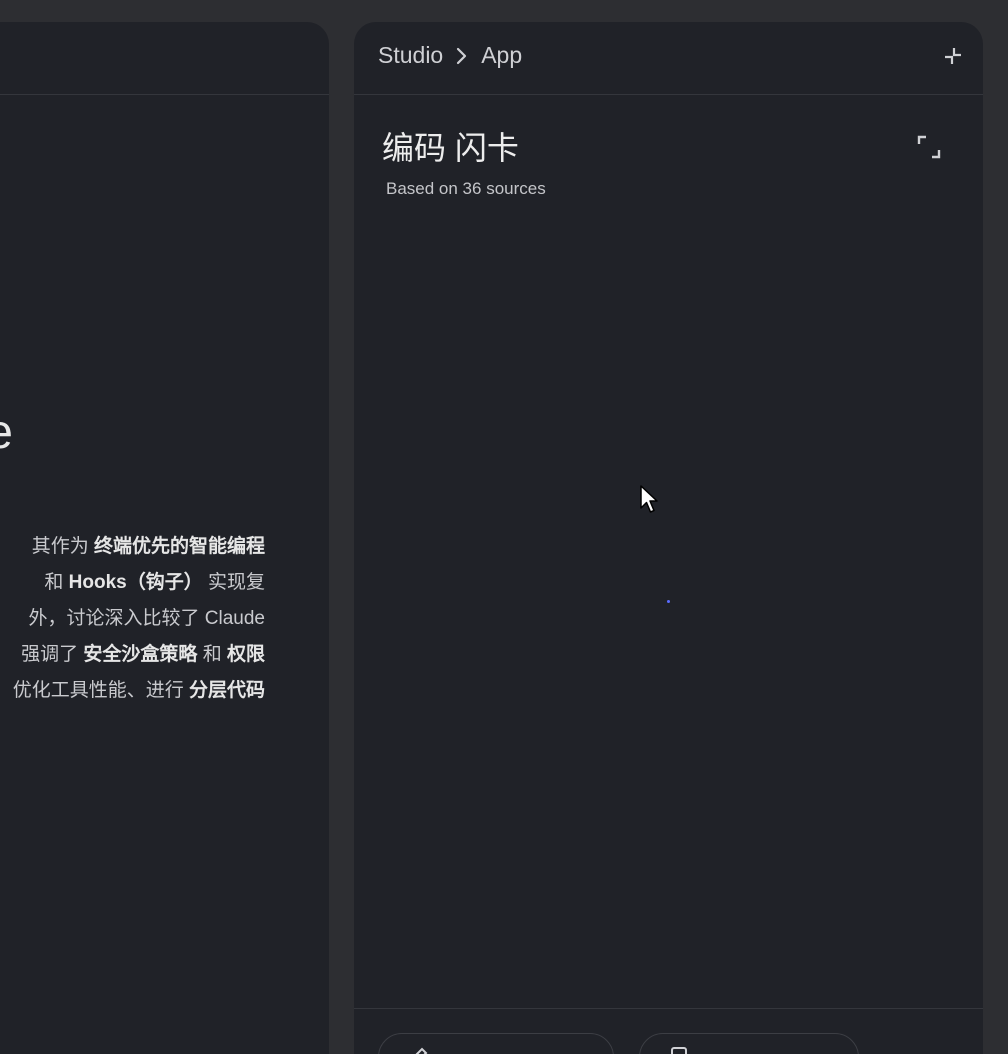 This screenshot has height=1054, width=1008. Describe the element at coordinates (450, 55) in the screenshot. I see `breadcrumb: Studio App` at that location.